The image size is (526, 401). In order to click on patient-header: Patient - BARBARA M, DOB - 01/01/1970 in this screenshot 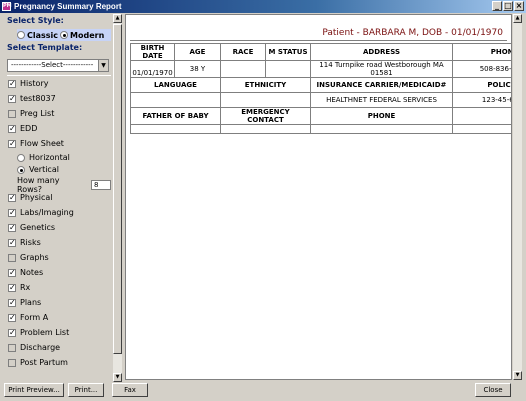, I will do `click(412, 33)`.